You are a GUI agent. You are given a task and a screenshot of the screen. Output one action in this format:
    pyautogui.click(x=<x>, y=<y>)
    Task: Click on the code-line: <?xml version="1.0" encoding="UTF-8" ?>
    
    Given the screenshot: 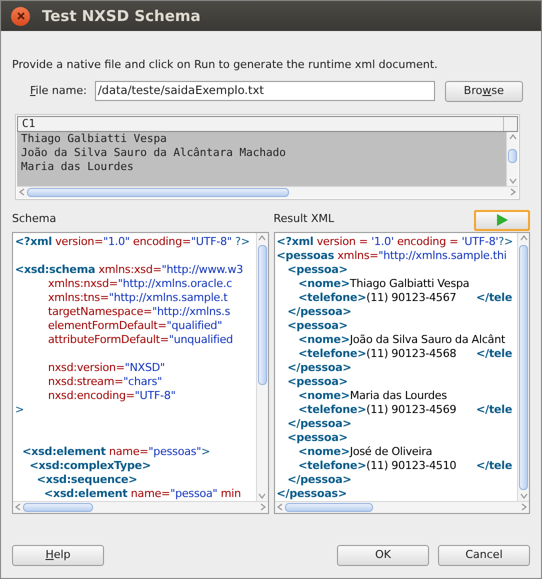 What is the action you would take?
    pyautogui.click(x=133, y=241)
    